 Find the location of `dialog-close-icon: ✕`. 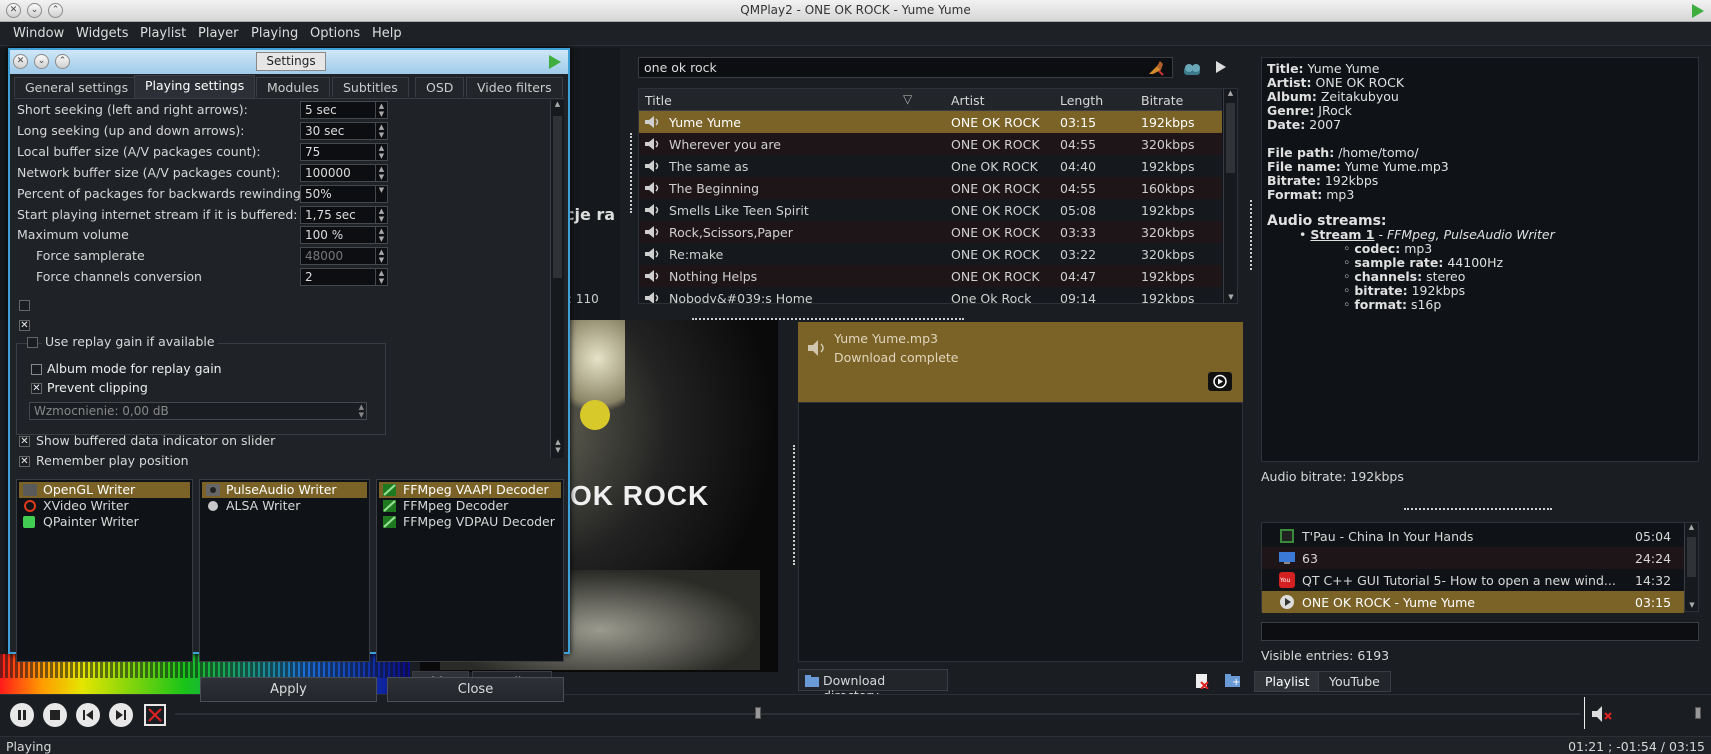

dialog-close-icon: ✕ is located at coordinates (20, 61).